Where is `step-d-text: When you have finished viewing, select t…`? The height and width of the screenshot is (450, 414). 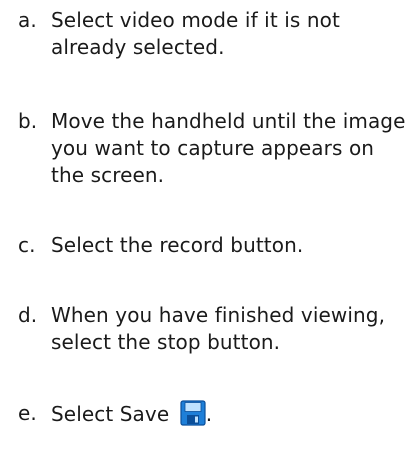
step-d-text: When you have finished viewing, select t… is located at coordinates (218, 328).